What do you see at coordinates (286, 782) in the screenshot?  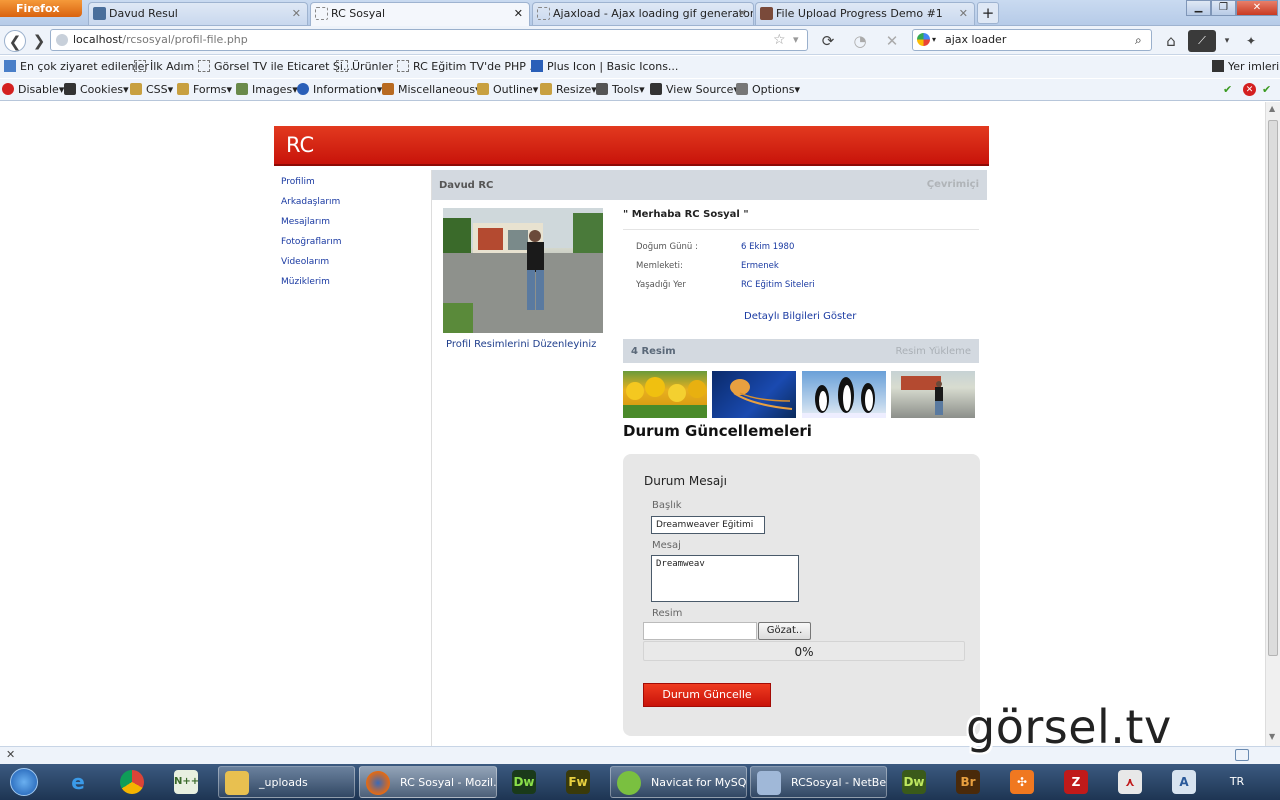 I see `taskbar-uploads-folder: _uploads` at bounding box center [286, 782].